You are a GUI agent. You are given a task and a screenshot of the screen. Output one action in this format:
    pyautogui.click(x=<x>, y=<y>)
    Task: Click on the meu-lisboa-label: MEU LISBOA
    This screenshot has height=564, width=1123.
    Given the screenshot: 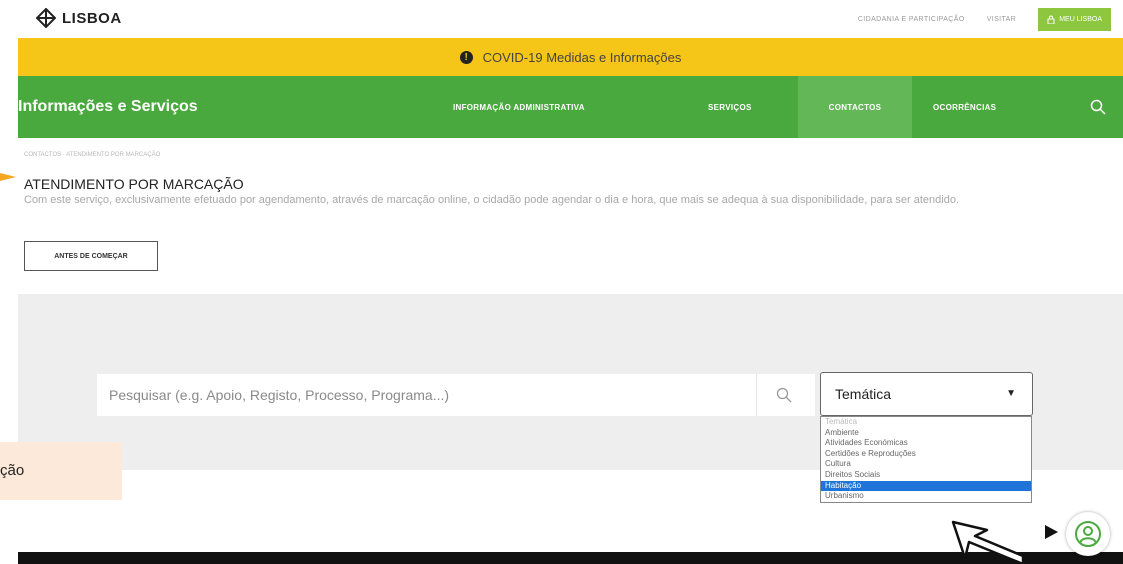 What is the action you would take?
    pyautogui.click(x=1080, y=19)
    